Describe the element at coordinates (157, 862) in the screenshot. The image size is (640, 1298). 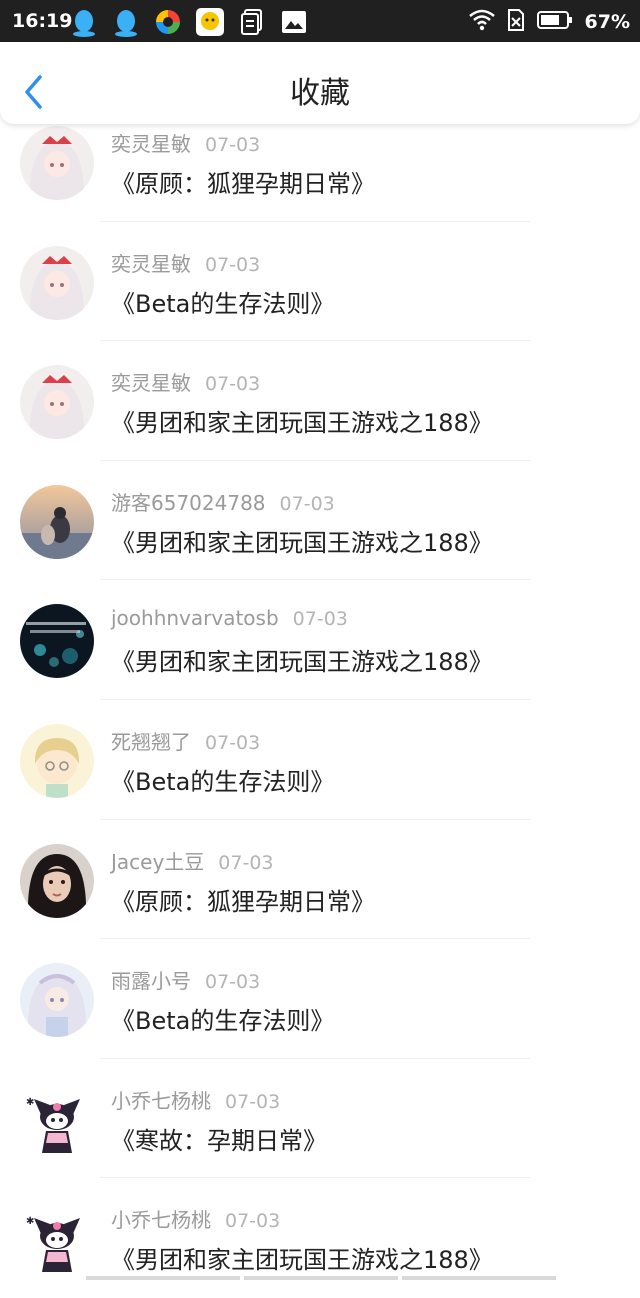
I see `username: Jacey土豆` at that location.